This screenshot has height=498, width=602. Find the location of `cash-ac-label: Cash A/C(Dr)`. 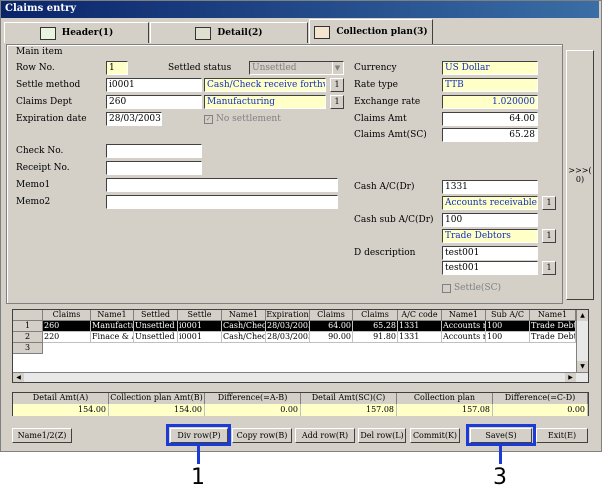

cash-ac-label: Cash A/C(Dr) is located at coordinates (384, 187).